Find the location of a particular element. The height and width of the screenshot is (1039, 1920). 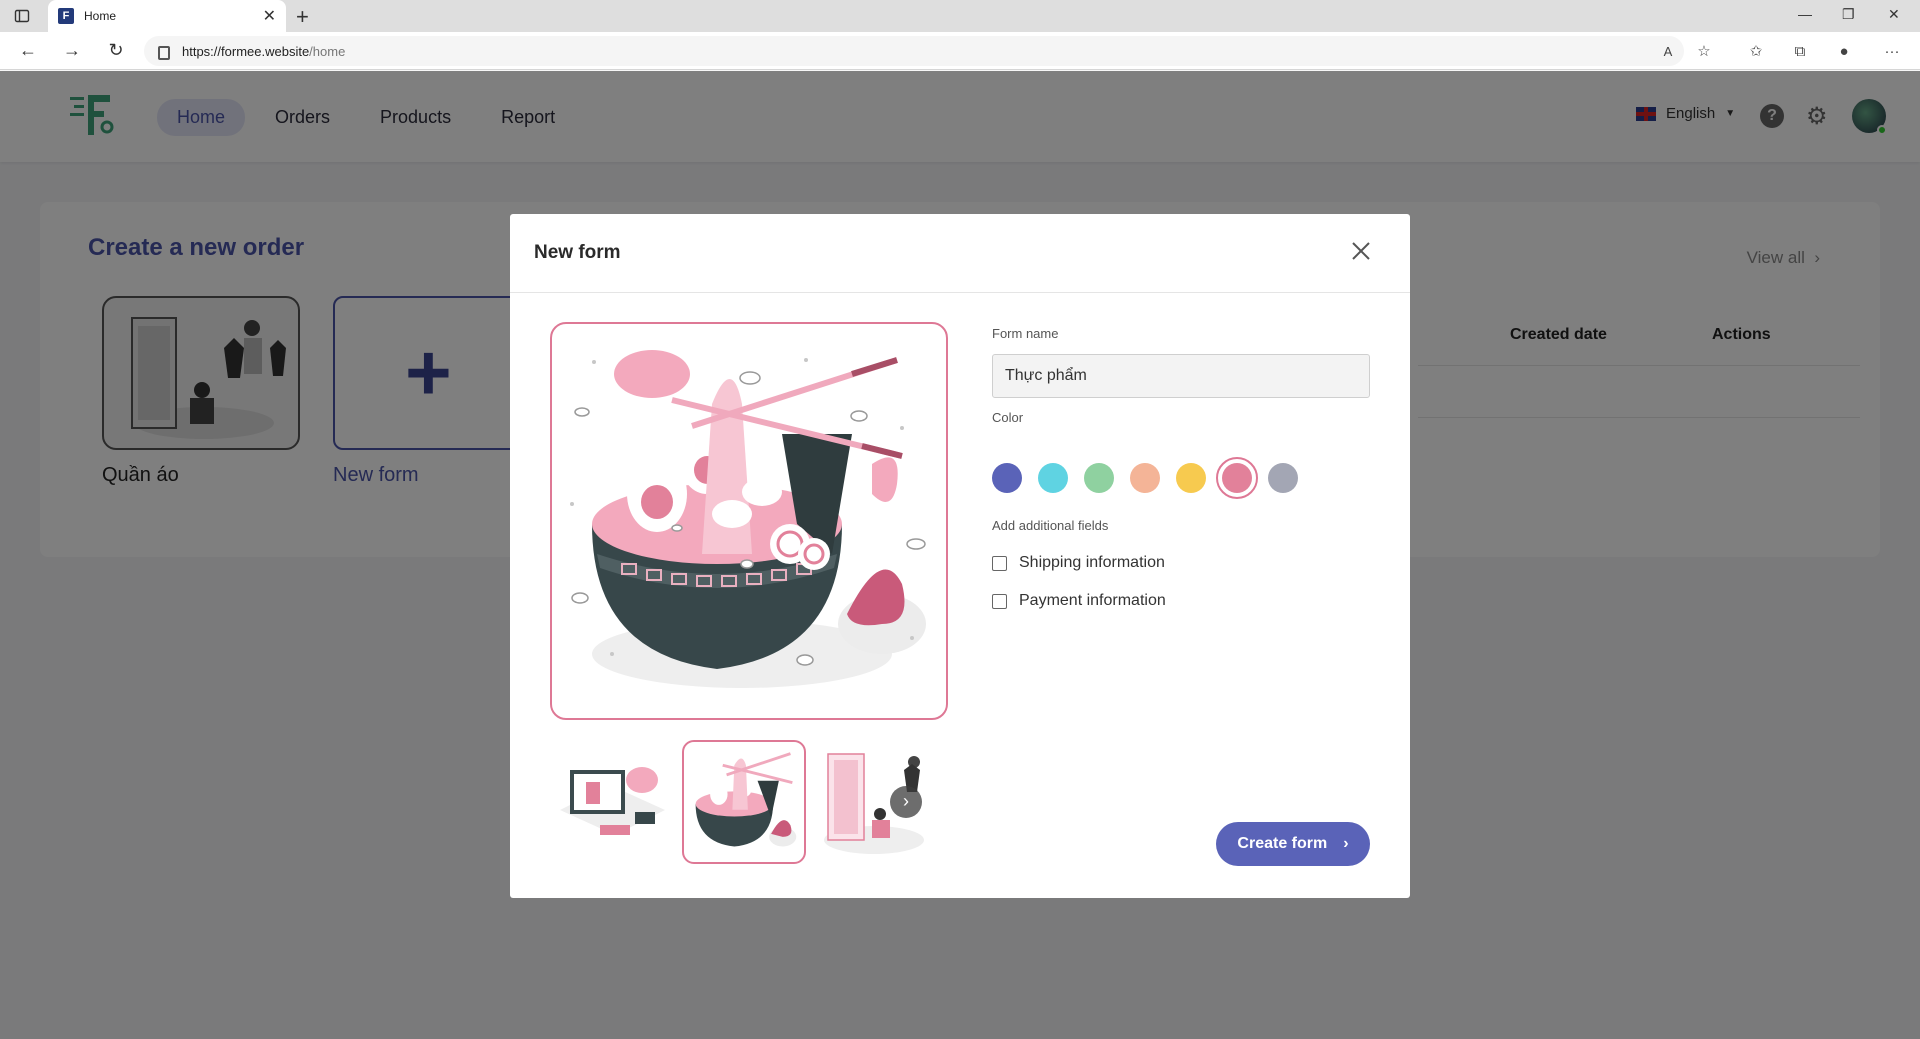

thumbnail-finance is located at coordinates (612, 802).